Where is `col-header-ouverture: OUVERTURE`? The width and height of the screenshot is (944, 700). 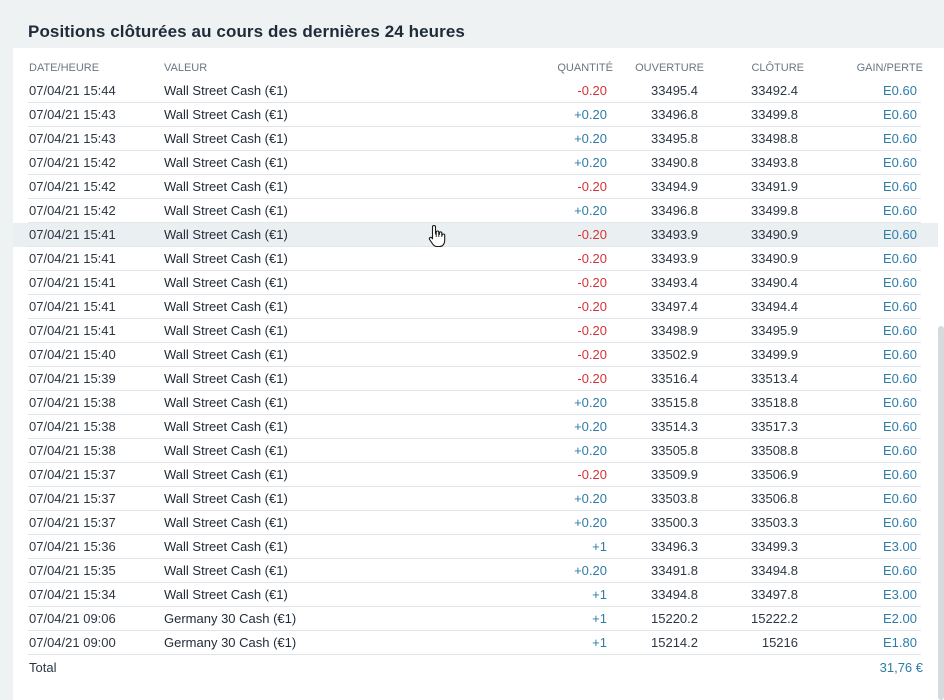
col-header-ouverture: OUVERTURE is located at coordinates (669, 68).